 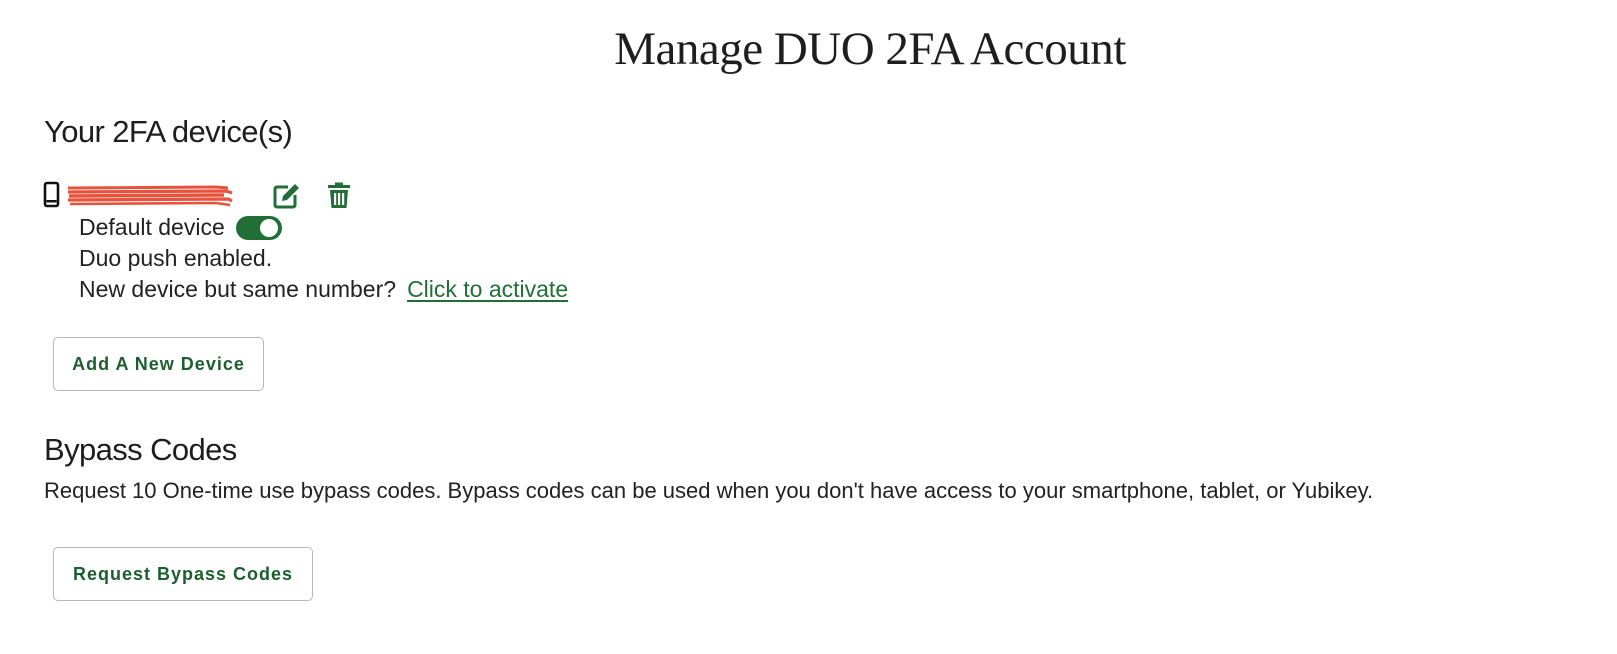 What do you see at coordinates (238, 289) in the screenshot?
I see `new-device-prompt: New device but same number?` at bounding box center [238, 289].